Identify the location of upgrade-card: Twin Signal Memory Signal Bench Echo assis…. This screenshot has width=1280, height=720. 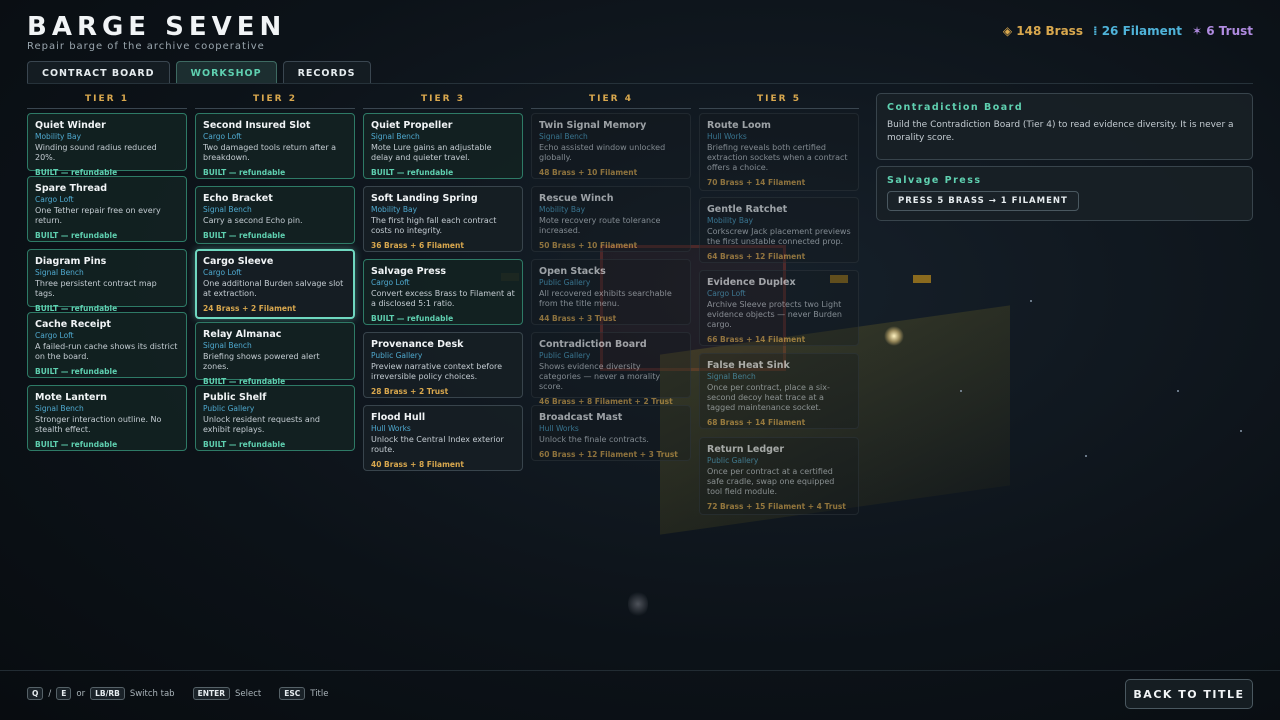
(611, 146).